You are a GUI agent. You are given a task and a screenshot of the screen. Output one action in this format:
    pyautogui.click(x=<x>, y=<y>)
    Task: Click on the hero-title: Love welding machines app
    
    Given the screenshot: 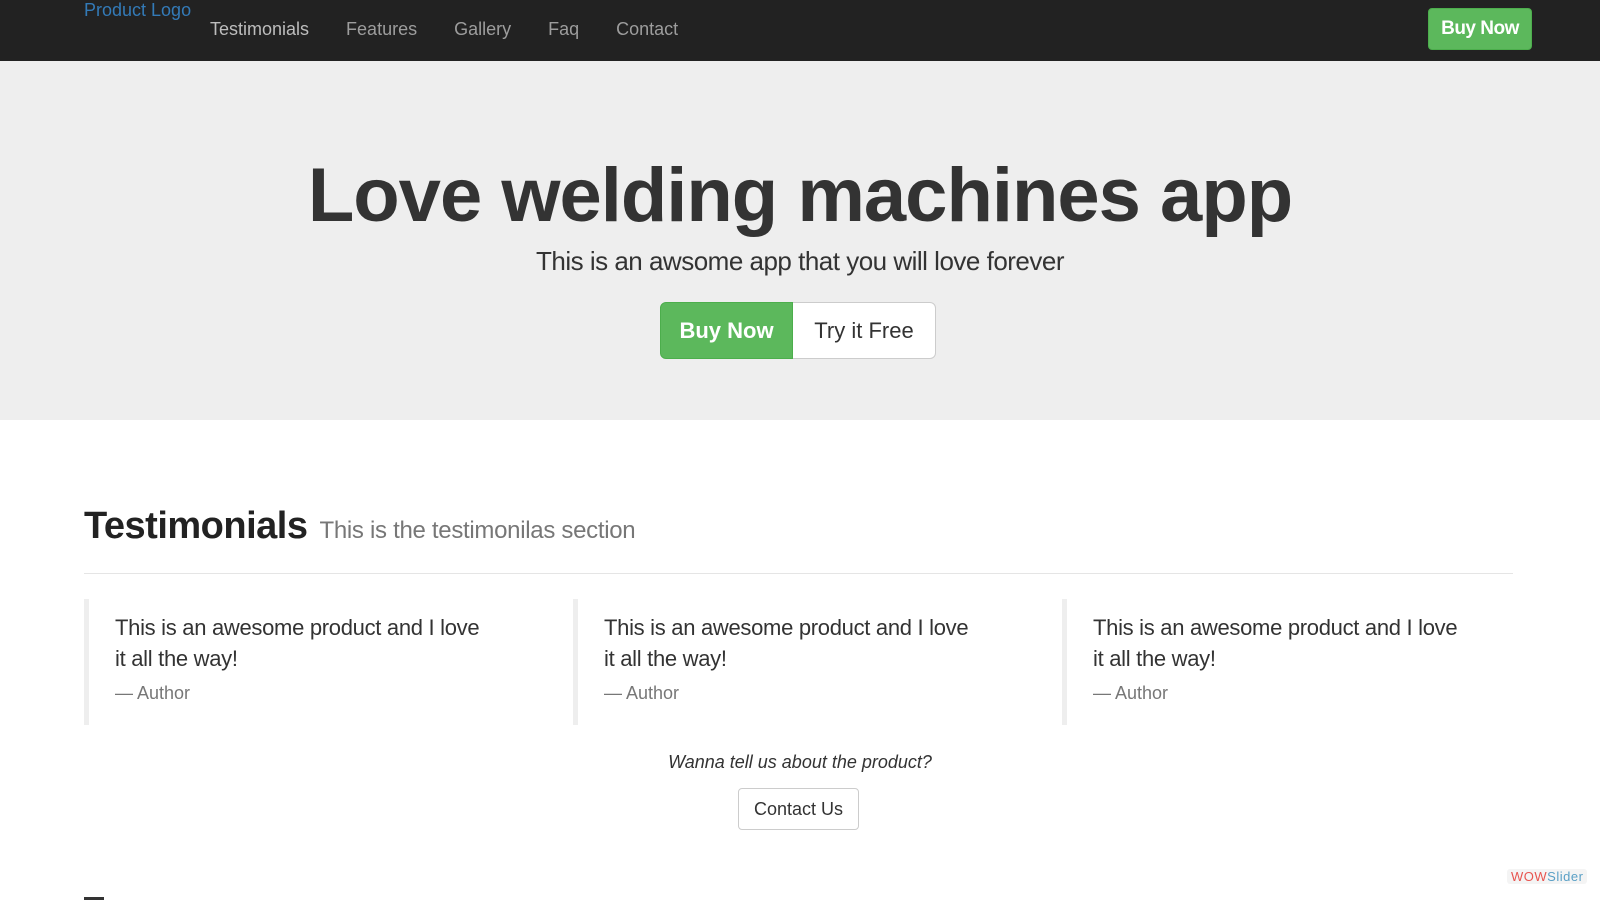 What is the action you would take?
    pyautogui.click(x=800, y=195)
    